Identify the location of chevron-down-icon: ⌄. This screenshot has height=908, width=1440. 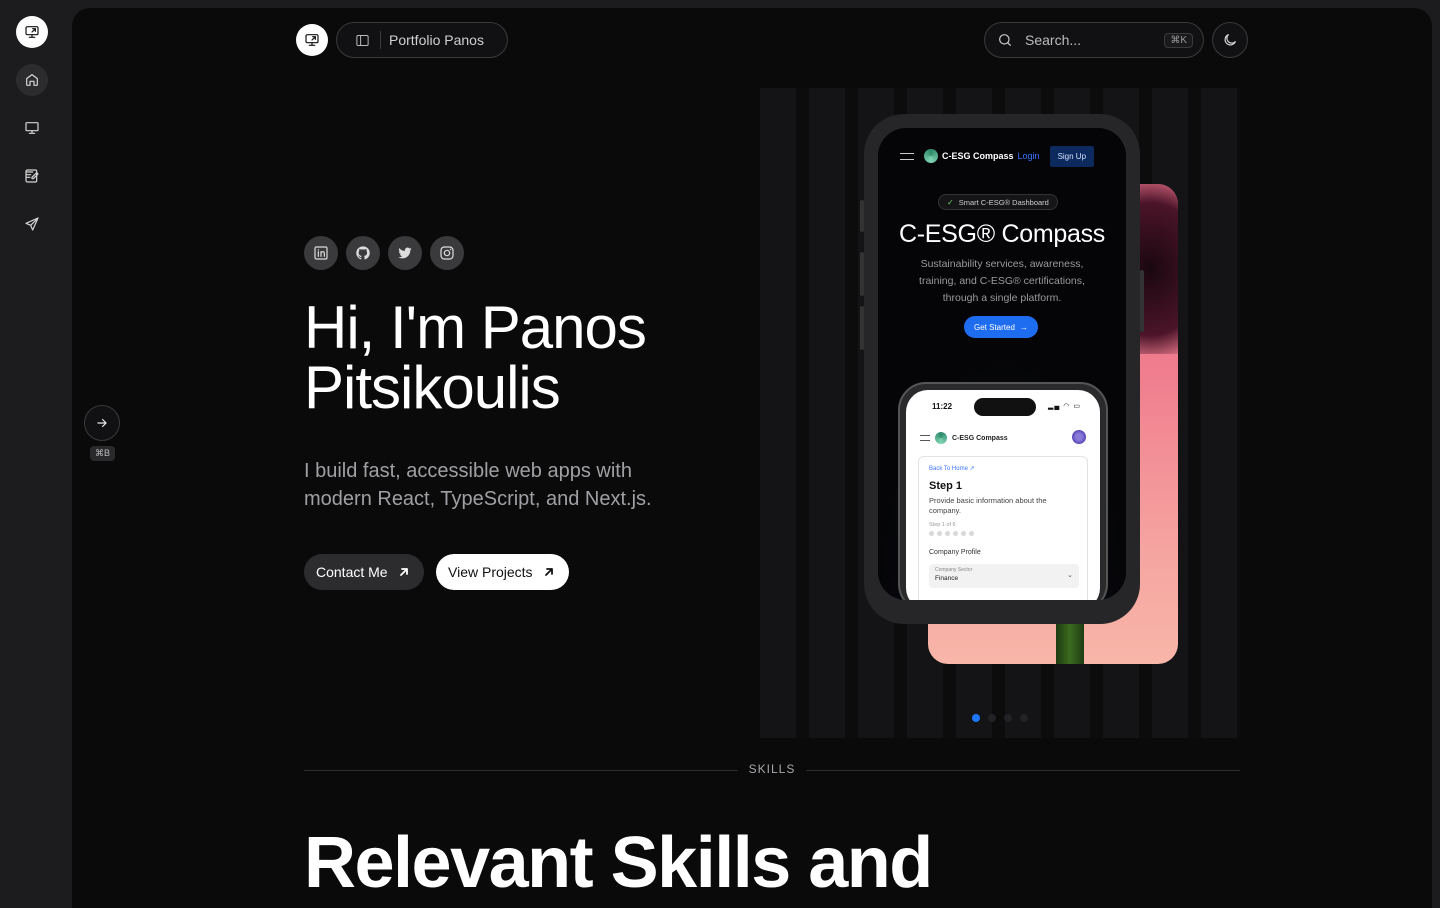
(1070, 575).